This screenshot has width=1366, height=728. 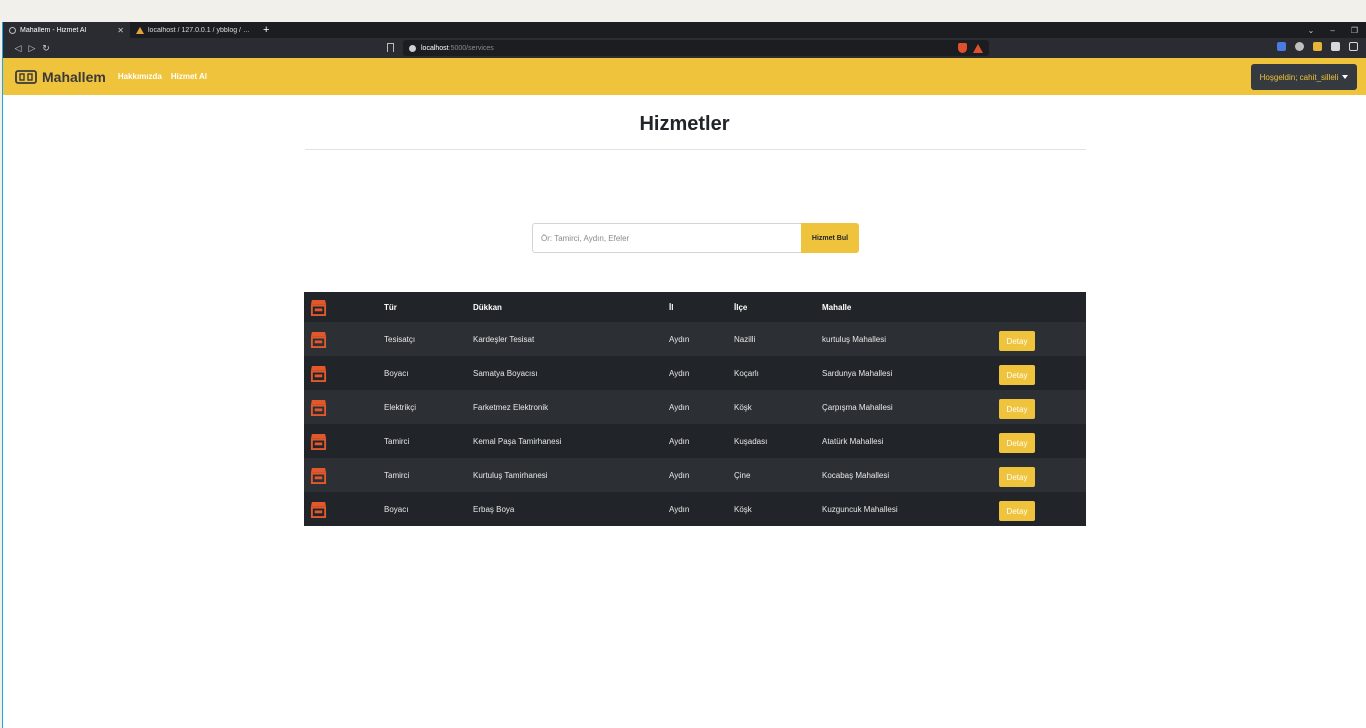 What do you see at coordinates (46, 48) in the screenshot?
I see `reload-icon: ↻` at bounding box center [46, 48].